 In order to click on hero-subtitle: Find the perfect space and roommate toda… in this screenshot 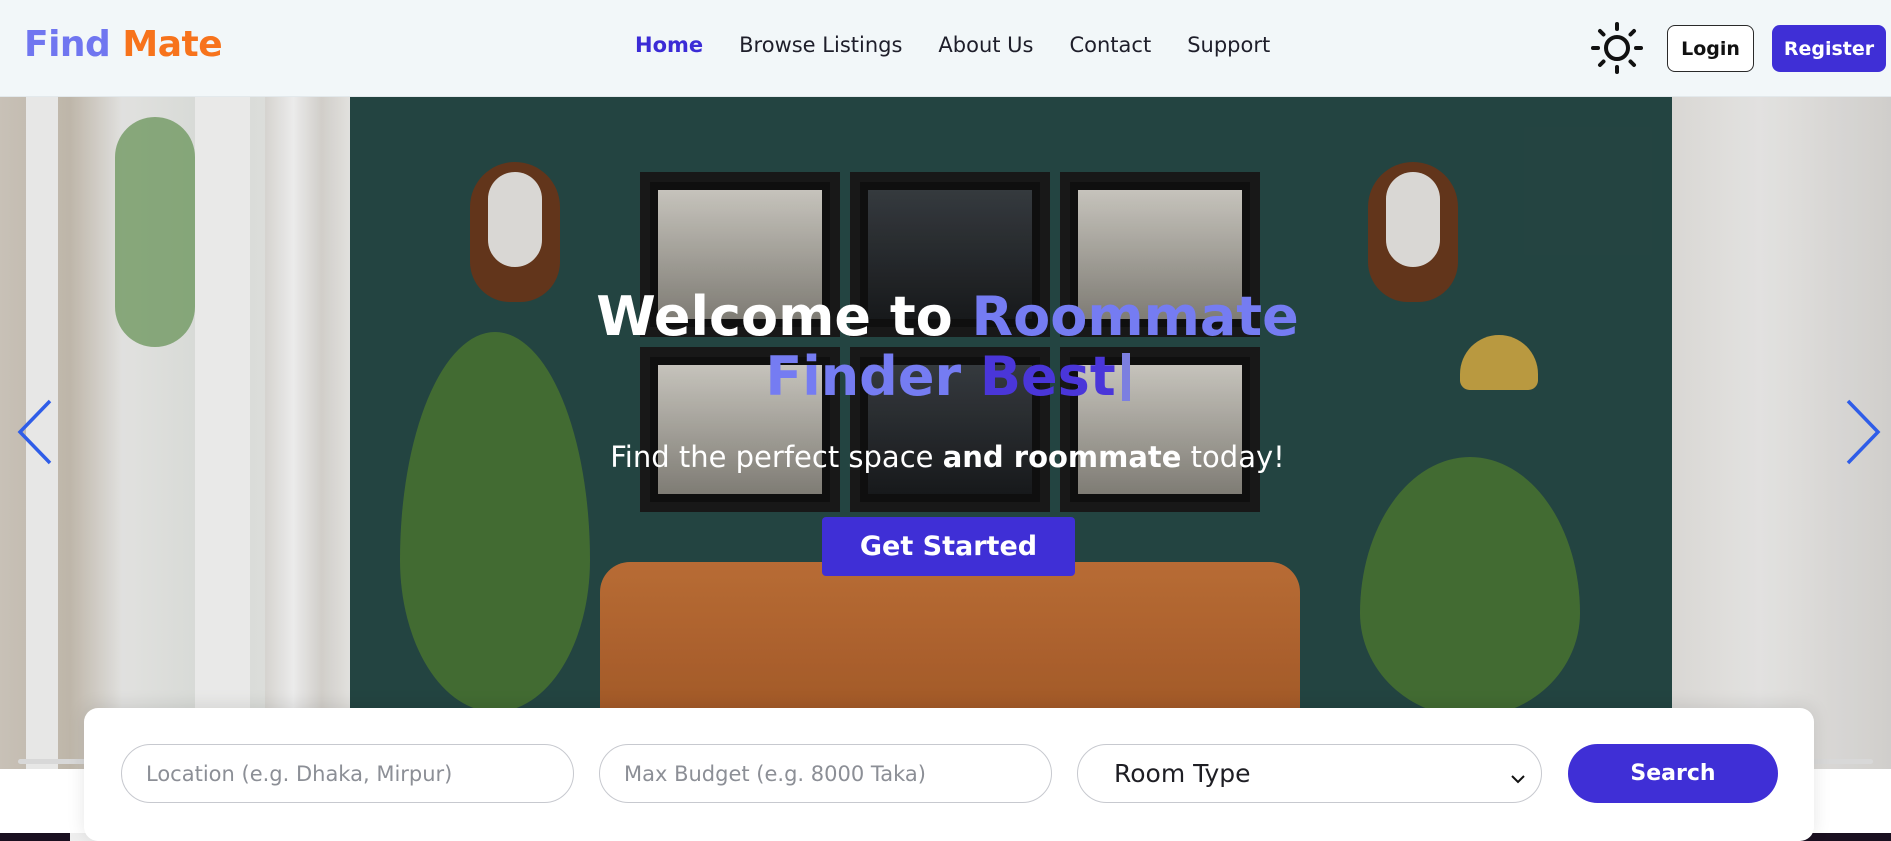, I will do `click(947, 457)`.